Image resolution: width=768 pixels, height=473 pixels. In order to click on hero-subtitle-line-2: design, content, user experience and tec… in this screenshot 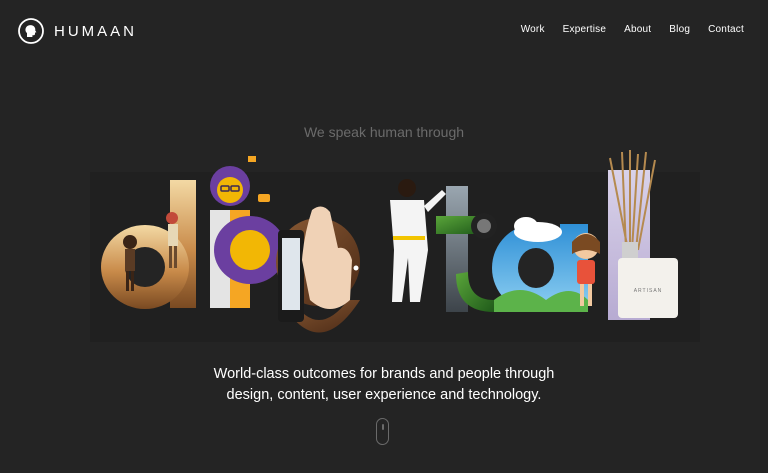, I will do `click(384, 395)`.